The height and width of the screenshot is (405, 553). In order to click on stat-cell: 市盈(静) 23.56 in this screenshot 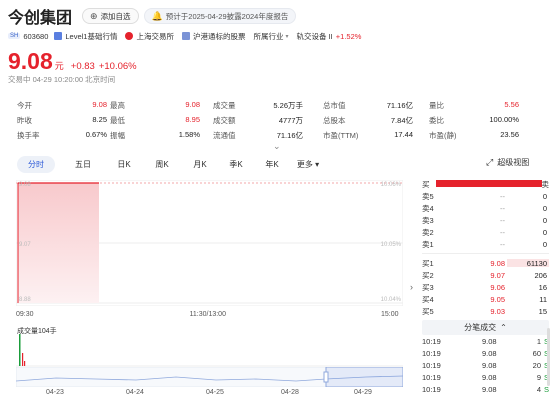, I will do `click(474, 135)`.